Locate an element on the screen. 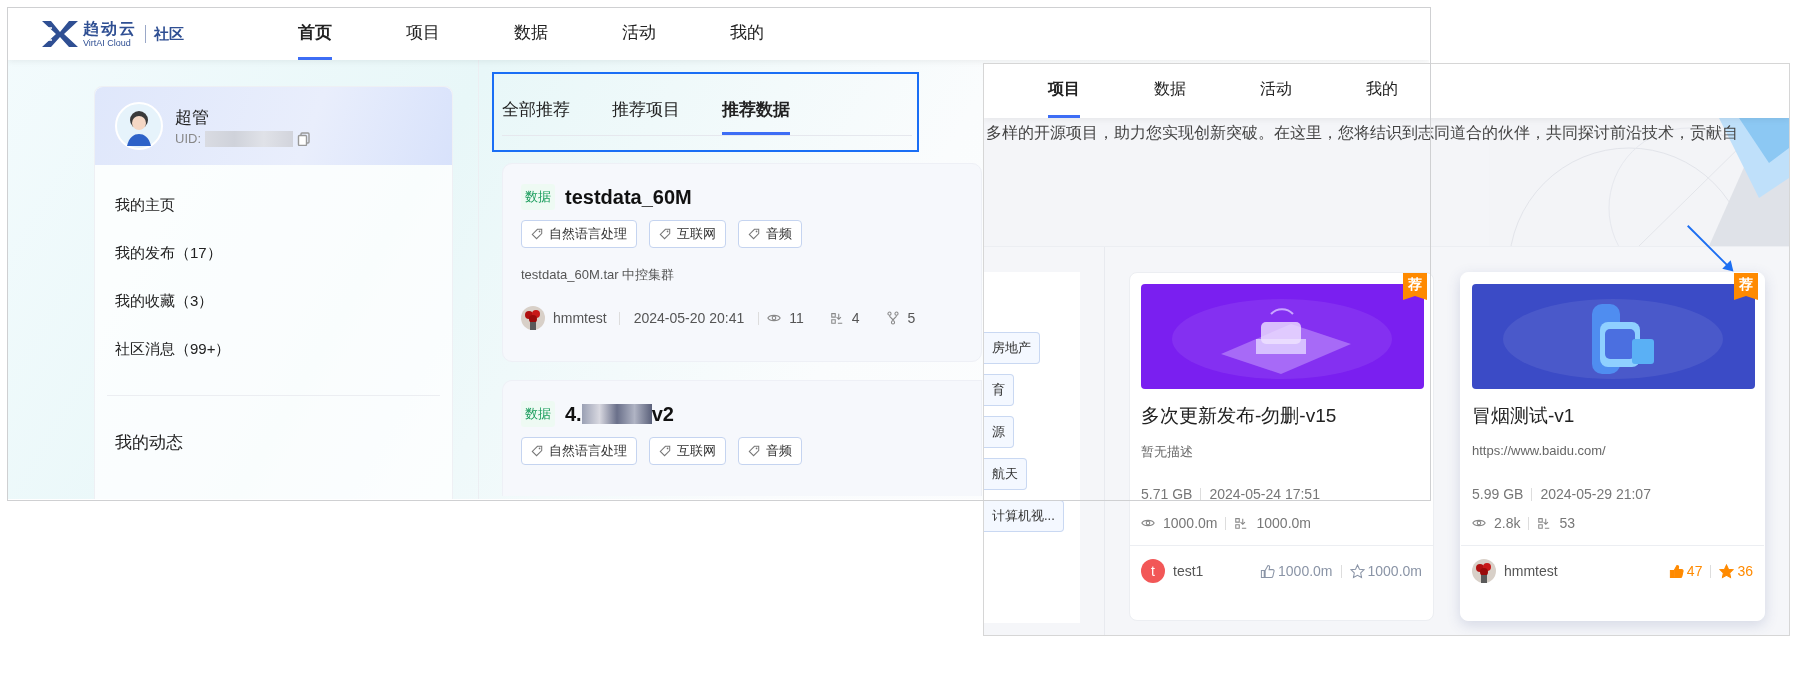 This screenshot has width=1806, height=681. project-card: 荐 冒烟测试-v1 https://www.baidu.com/ 5.99 GB 2024-05-29 21:07 2.8k 53 hmmtest 47 36 is located at coordinates (1612, 446).